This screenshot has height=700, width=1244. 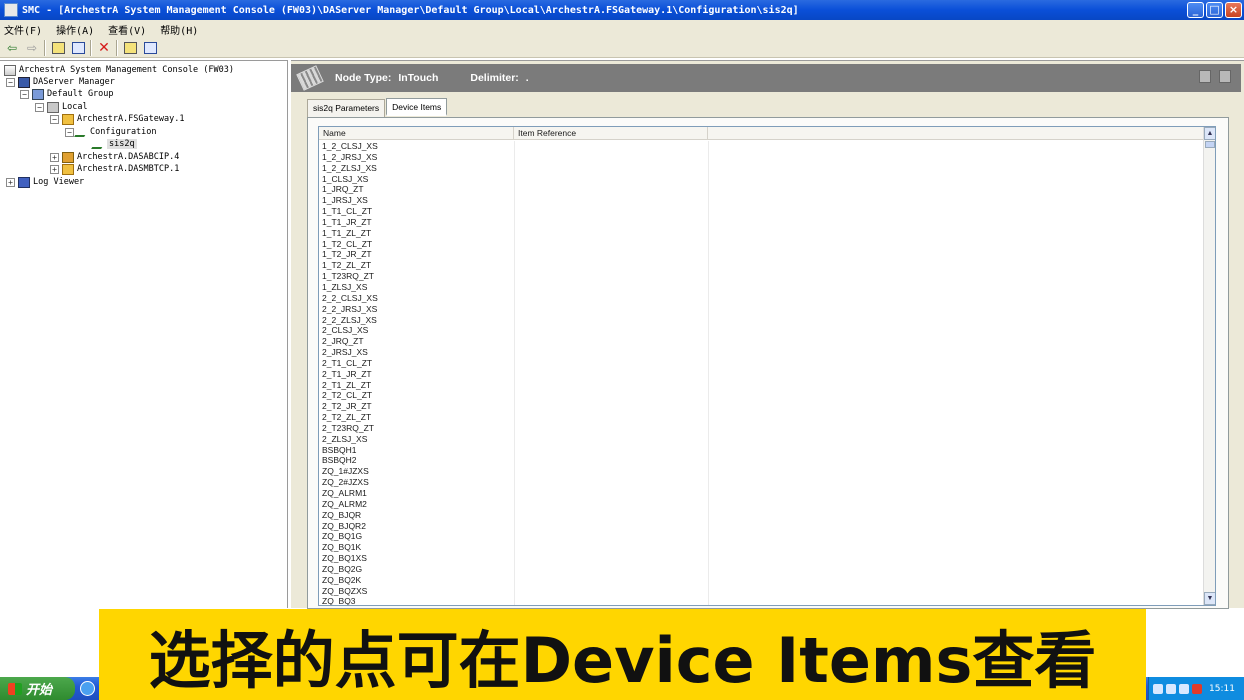 What do you see at coordinates (416, 133) in the screenshot?
I see `column-header-name: Name` at bounding box center [416, 133].